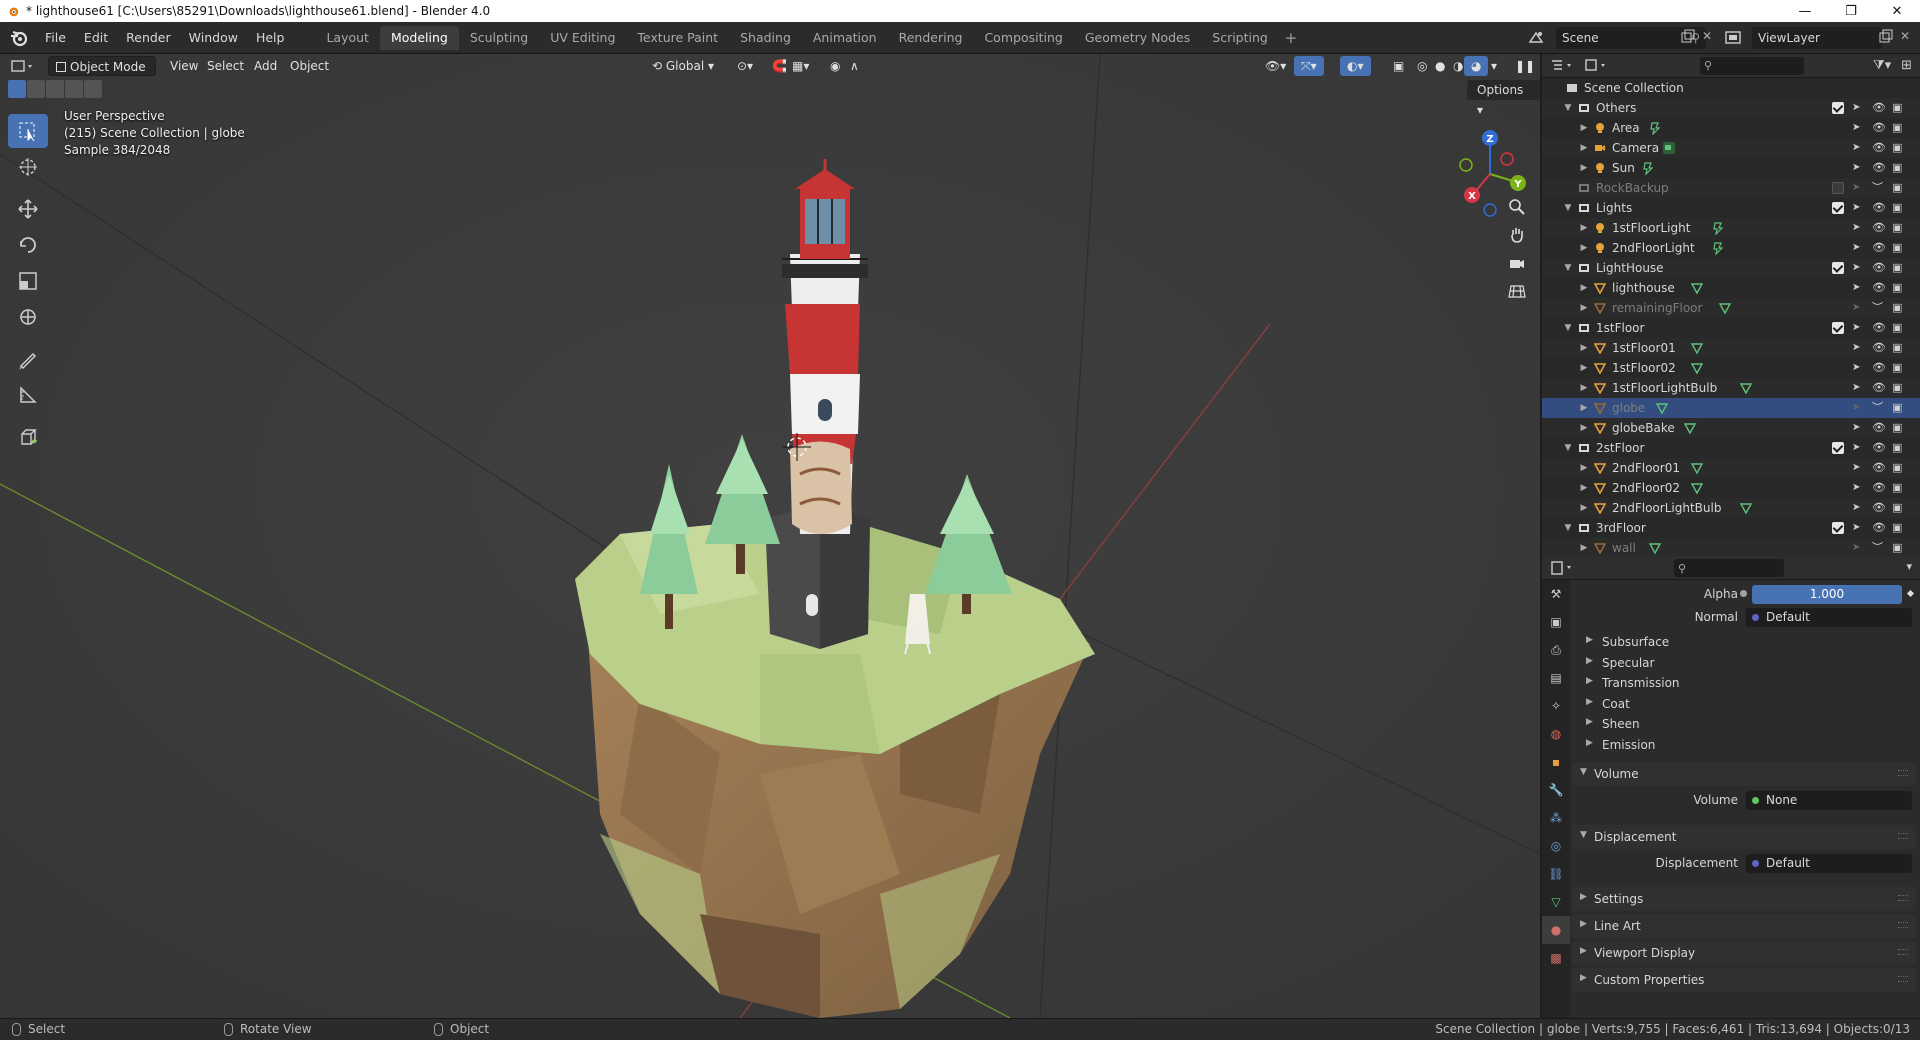 Image resolution: width=1920 pixels, height=1040 pixels. What do you see at coordinates (1829, 800) in the screenshot?
I see `volume-field: None` at bounding box center [1829, 800].